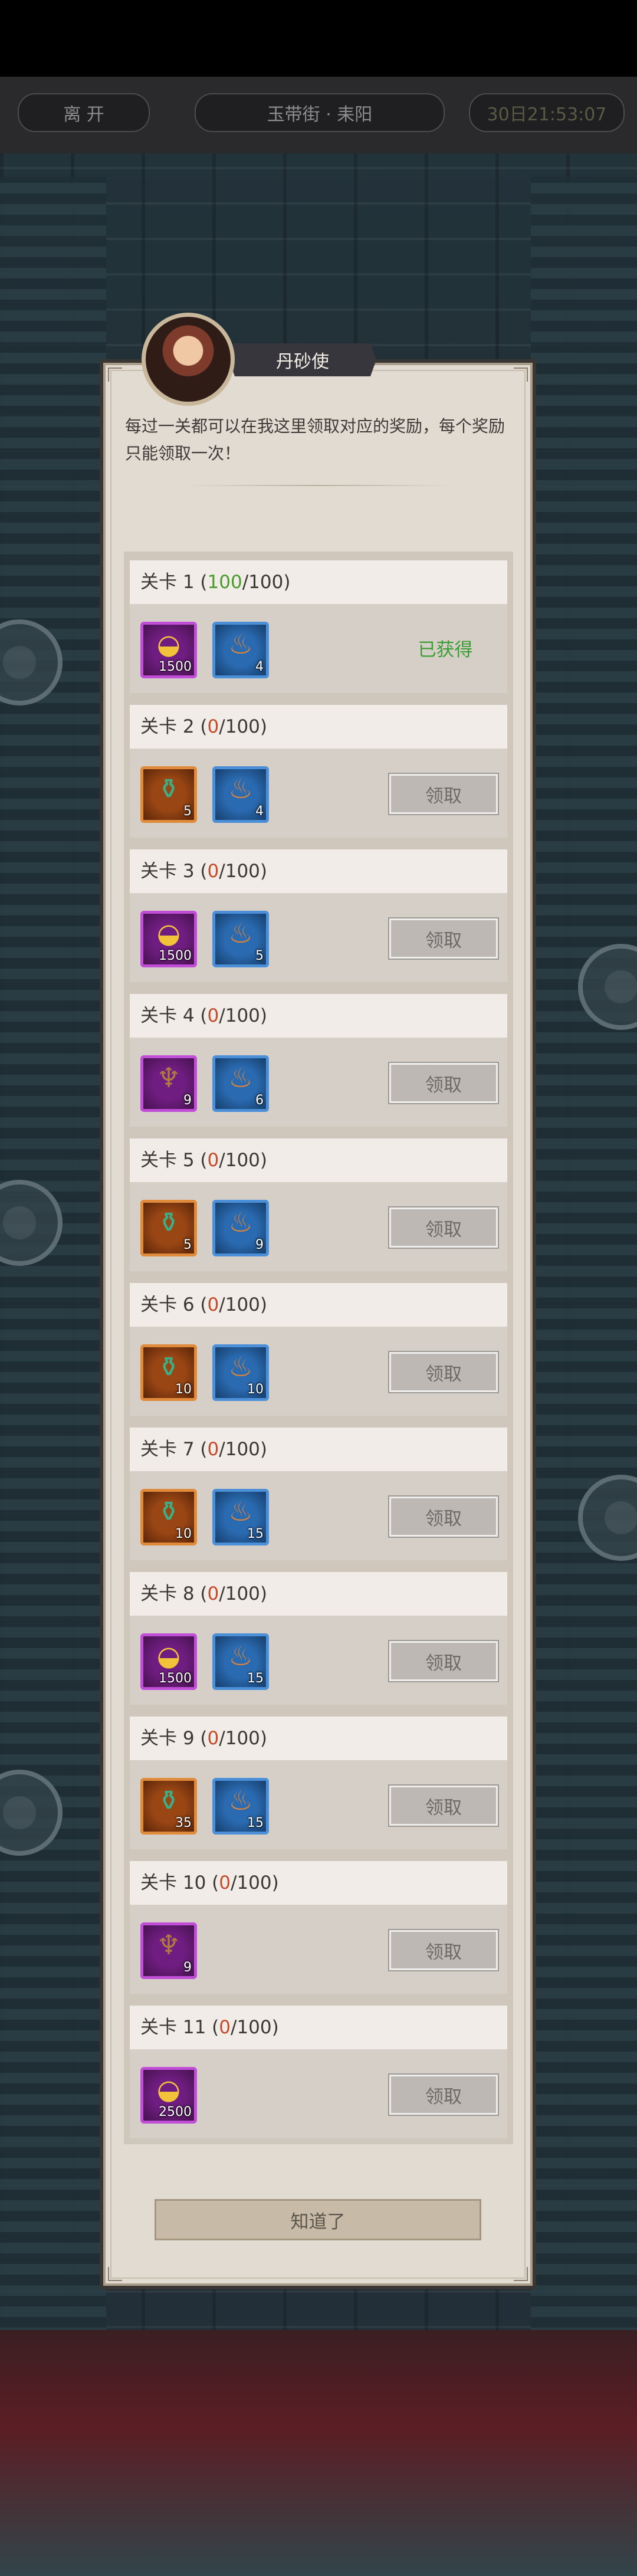 The height and width of the screenshot is (2576, 637). What do you see at coordinates (318, 1204) in the screenshot?
I see `level-card: 关卡 5 (0/100) ⚱ 5 ♨ 9 领取` at bounding box center [318, 1204].